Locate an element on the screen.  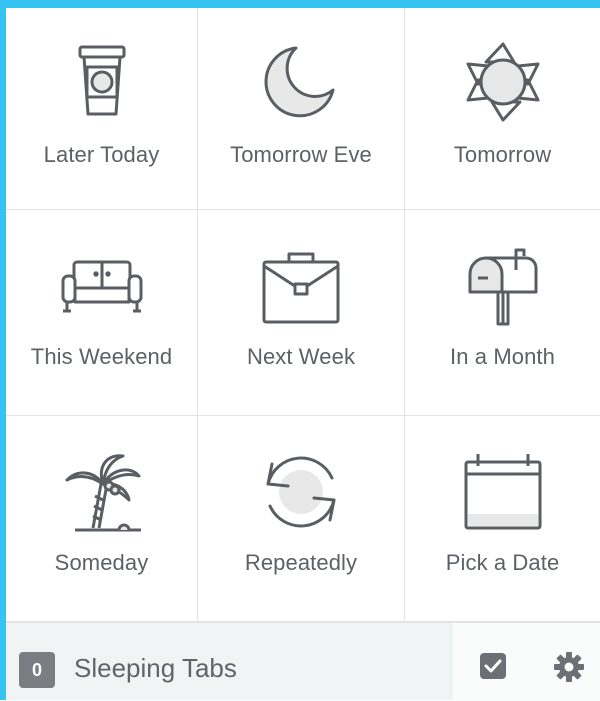
option-next-week: Next Week is located at coordinates (301, 313).